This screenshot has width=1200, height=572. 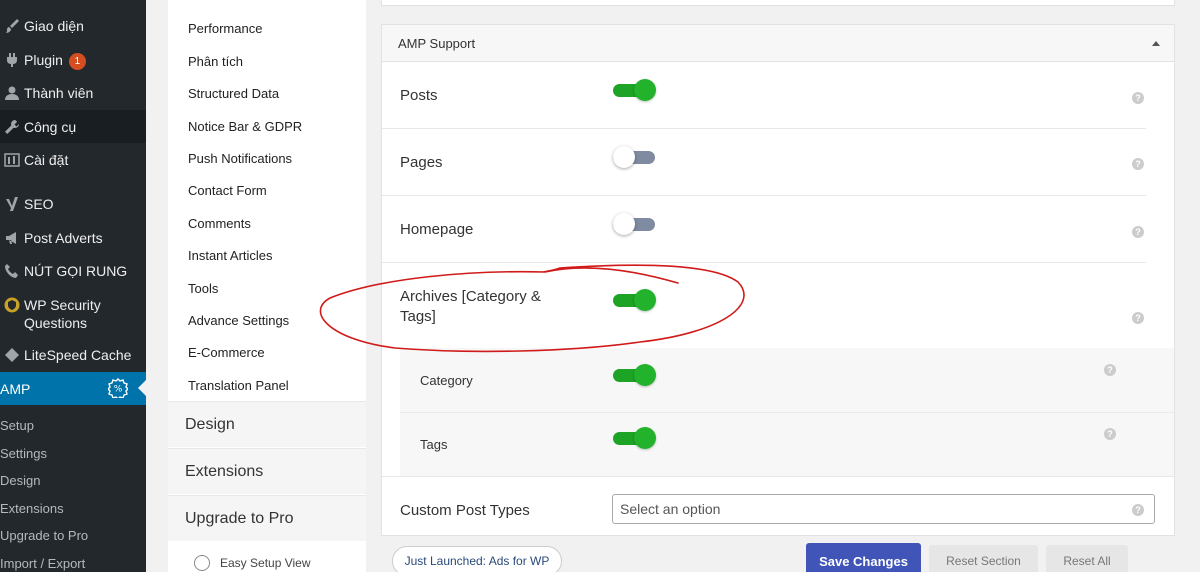 I want to click on setting-label: Homepage, so click(x=437, y=229).